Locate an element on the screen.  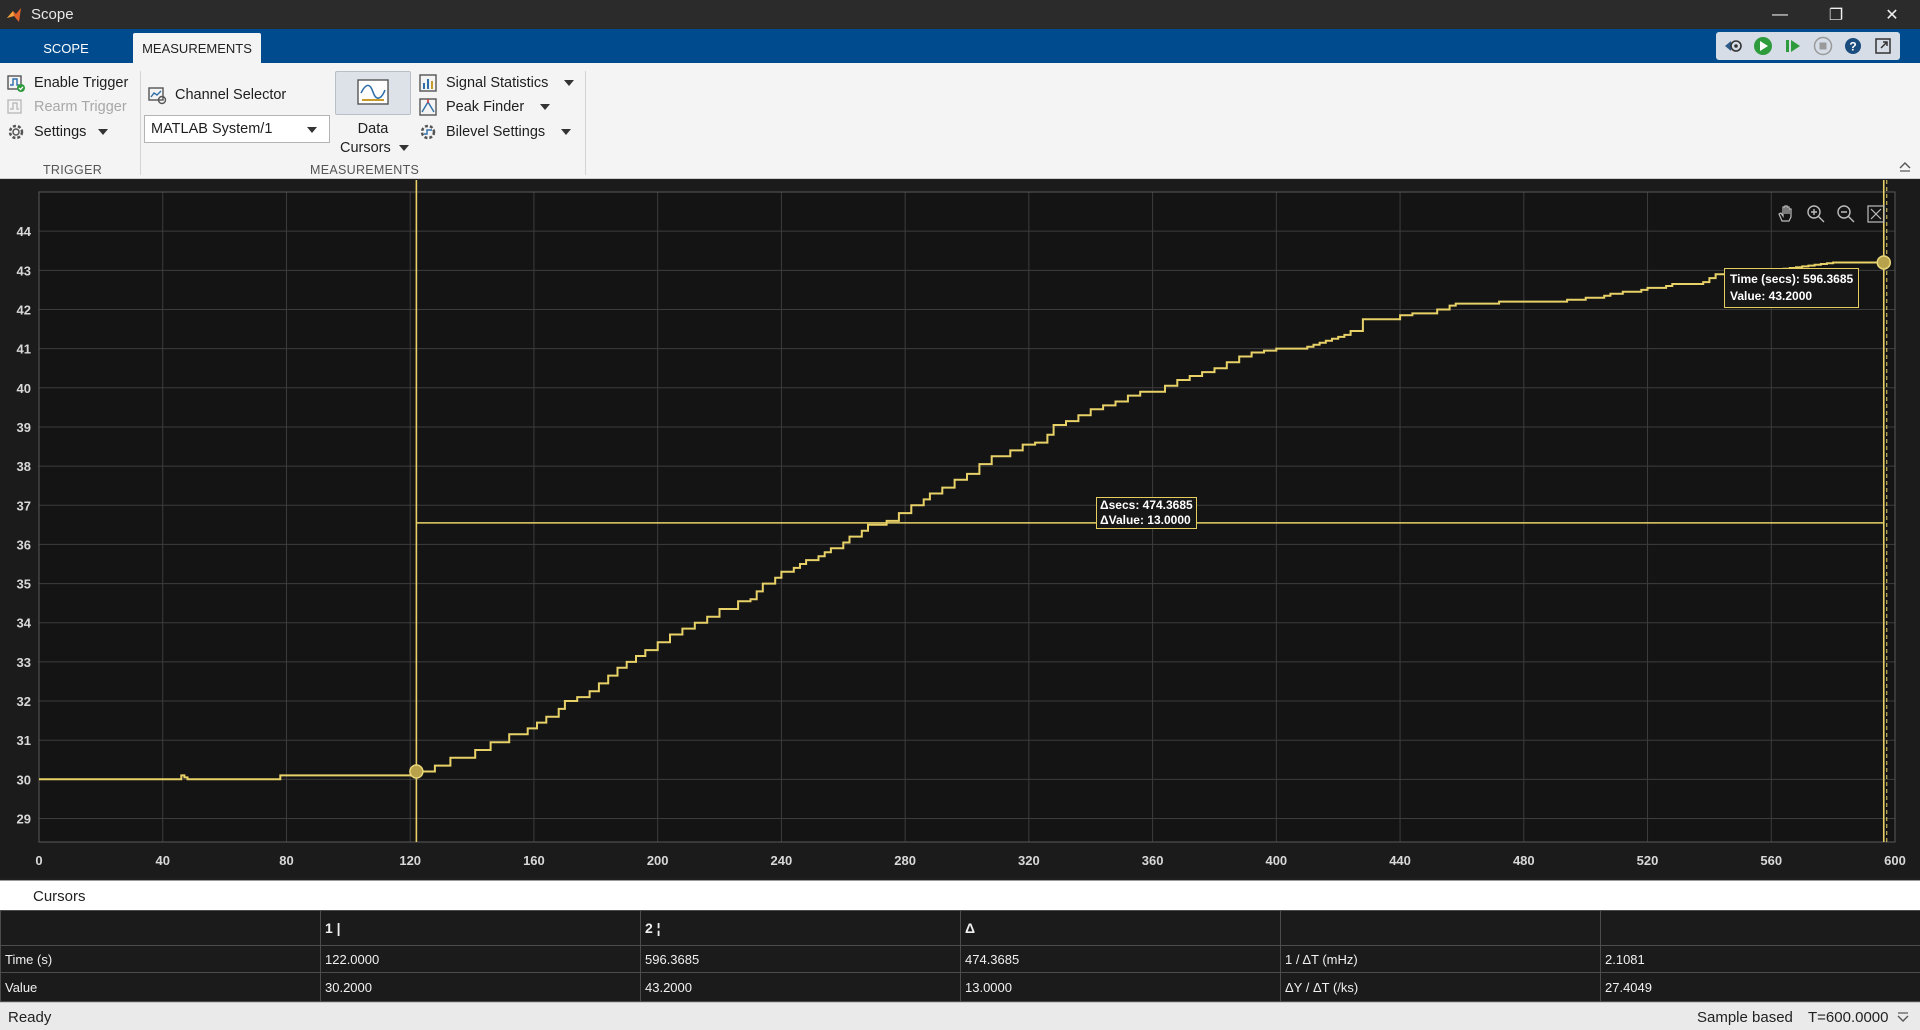
y-tick-label: 38 is located at coordinates (24, 466).